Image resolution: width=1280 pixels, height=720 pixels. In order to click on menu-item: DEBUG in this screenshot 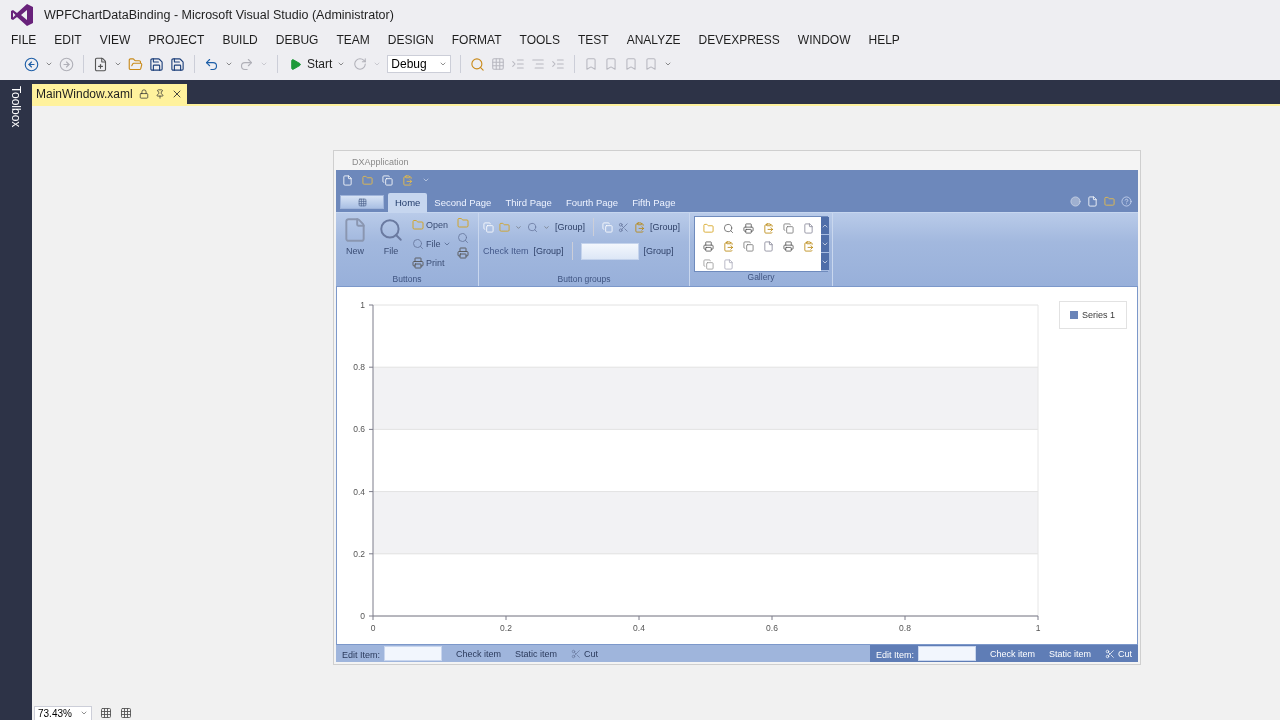, I will do `click(297, 40)`.